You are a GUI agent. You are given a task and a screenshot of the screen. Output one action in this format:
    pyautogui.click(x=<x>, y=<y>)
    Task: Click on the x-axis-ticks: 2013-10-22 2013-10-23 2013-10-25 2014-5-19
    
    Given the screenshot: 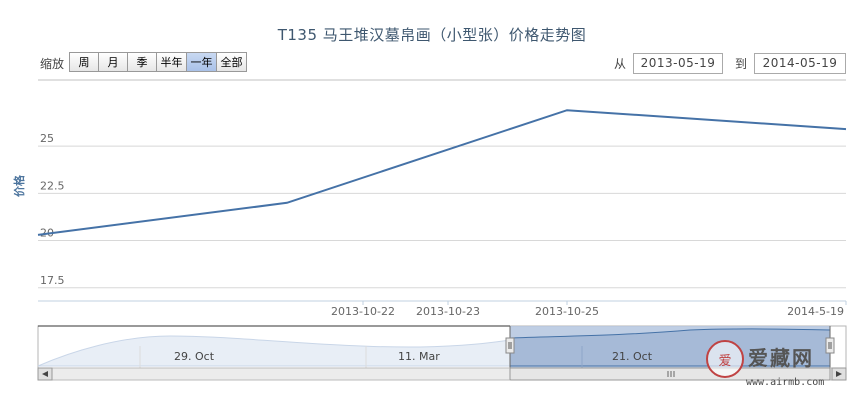 What is the action you would take?
    pyautogui.click(x=589, y=309)
    